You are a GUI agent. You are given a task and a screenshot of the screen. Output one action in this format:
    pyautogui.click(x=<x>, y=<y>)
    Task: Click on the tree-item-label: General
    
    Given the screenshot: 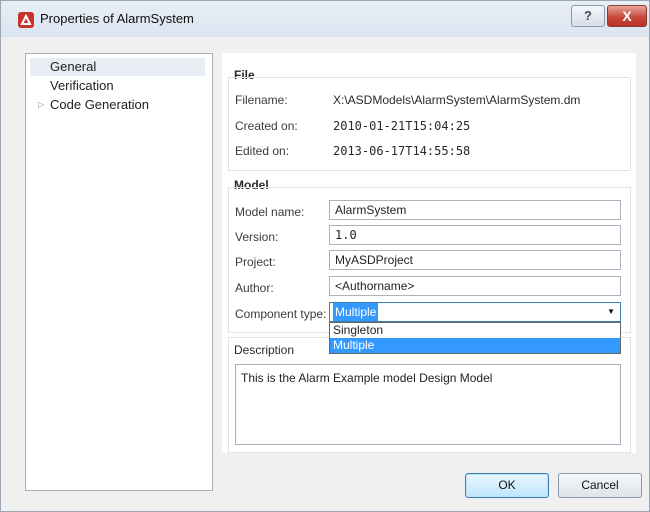 What is the action you would take?
    pyautogui.click(x=73, y=66)
    